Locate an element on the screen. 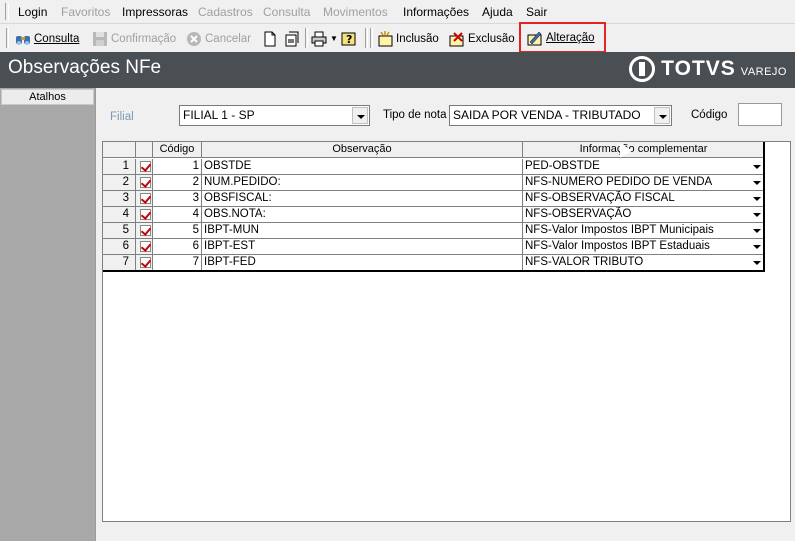 The image size is (795, 541). row-number: 6 is located at coordinates (119, 247).